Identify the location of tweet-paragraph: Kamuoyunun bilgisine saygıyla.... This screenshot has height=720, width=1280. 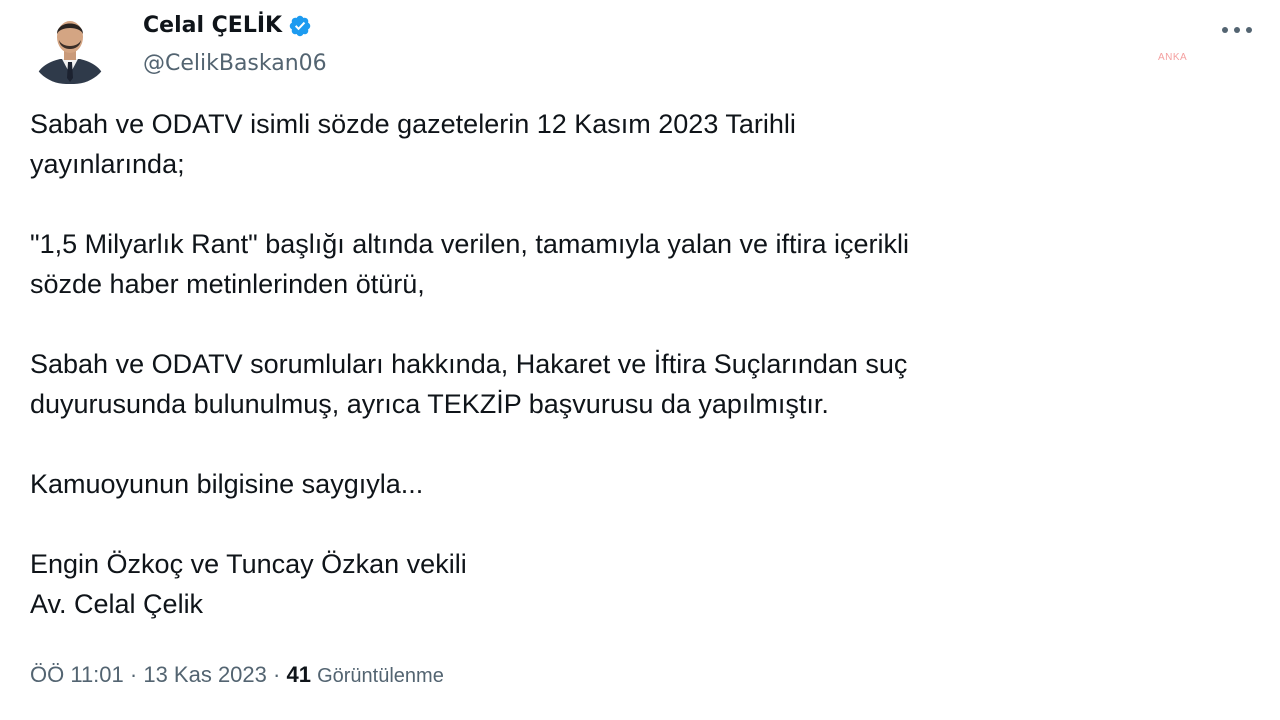
(227, 484).